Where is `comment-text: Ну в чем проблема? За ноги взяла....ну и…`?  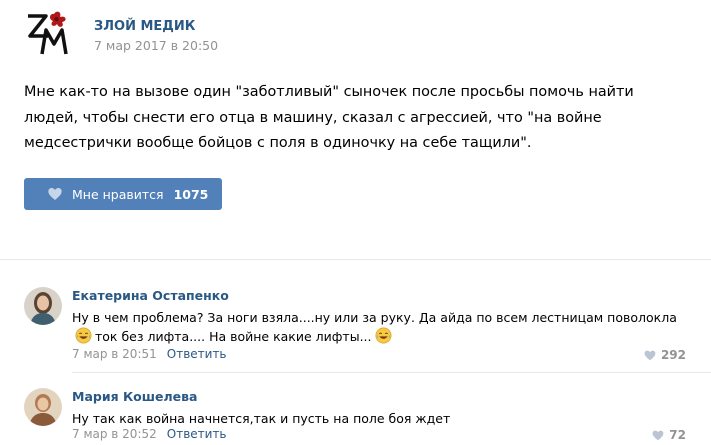 comment-text: Ну в чем проблема? За ноги взяла....ну и… is located at coordinates (382, 327).